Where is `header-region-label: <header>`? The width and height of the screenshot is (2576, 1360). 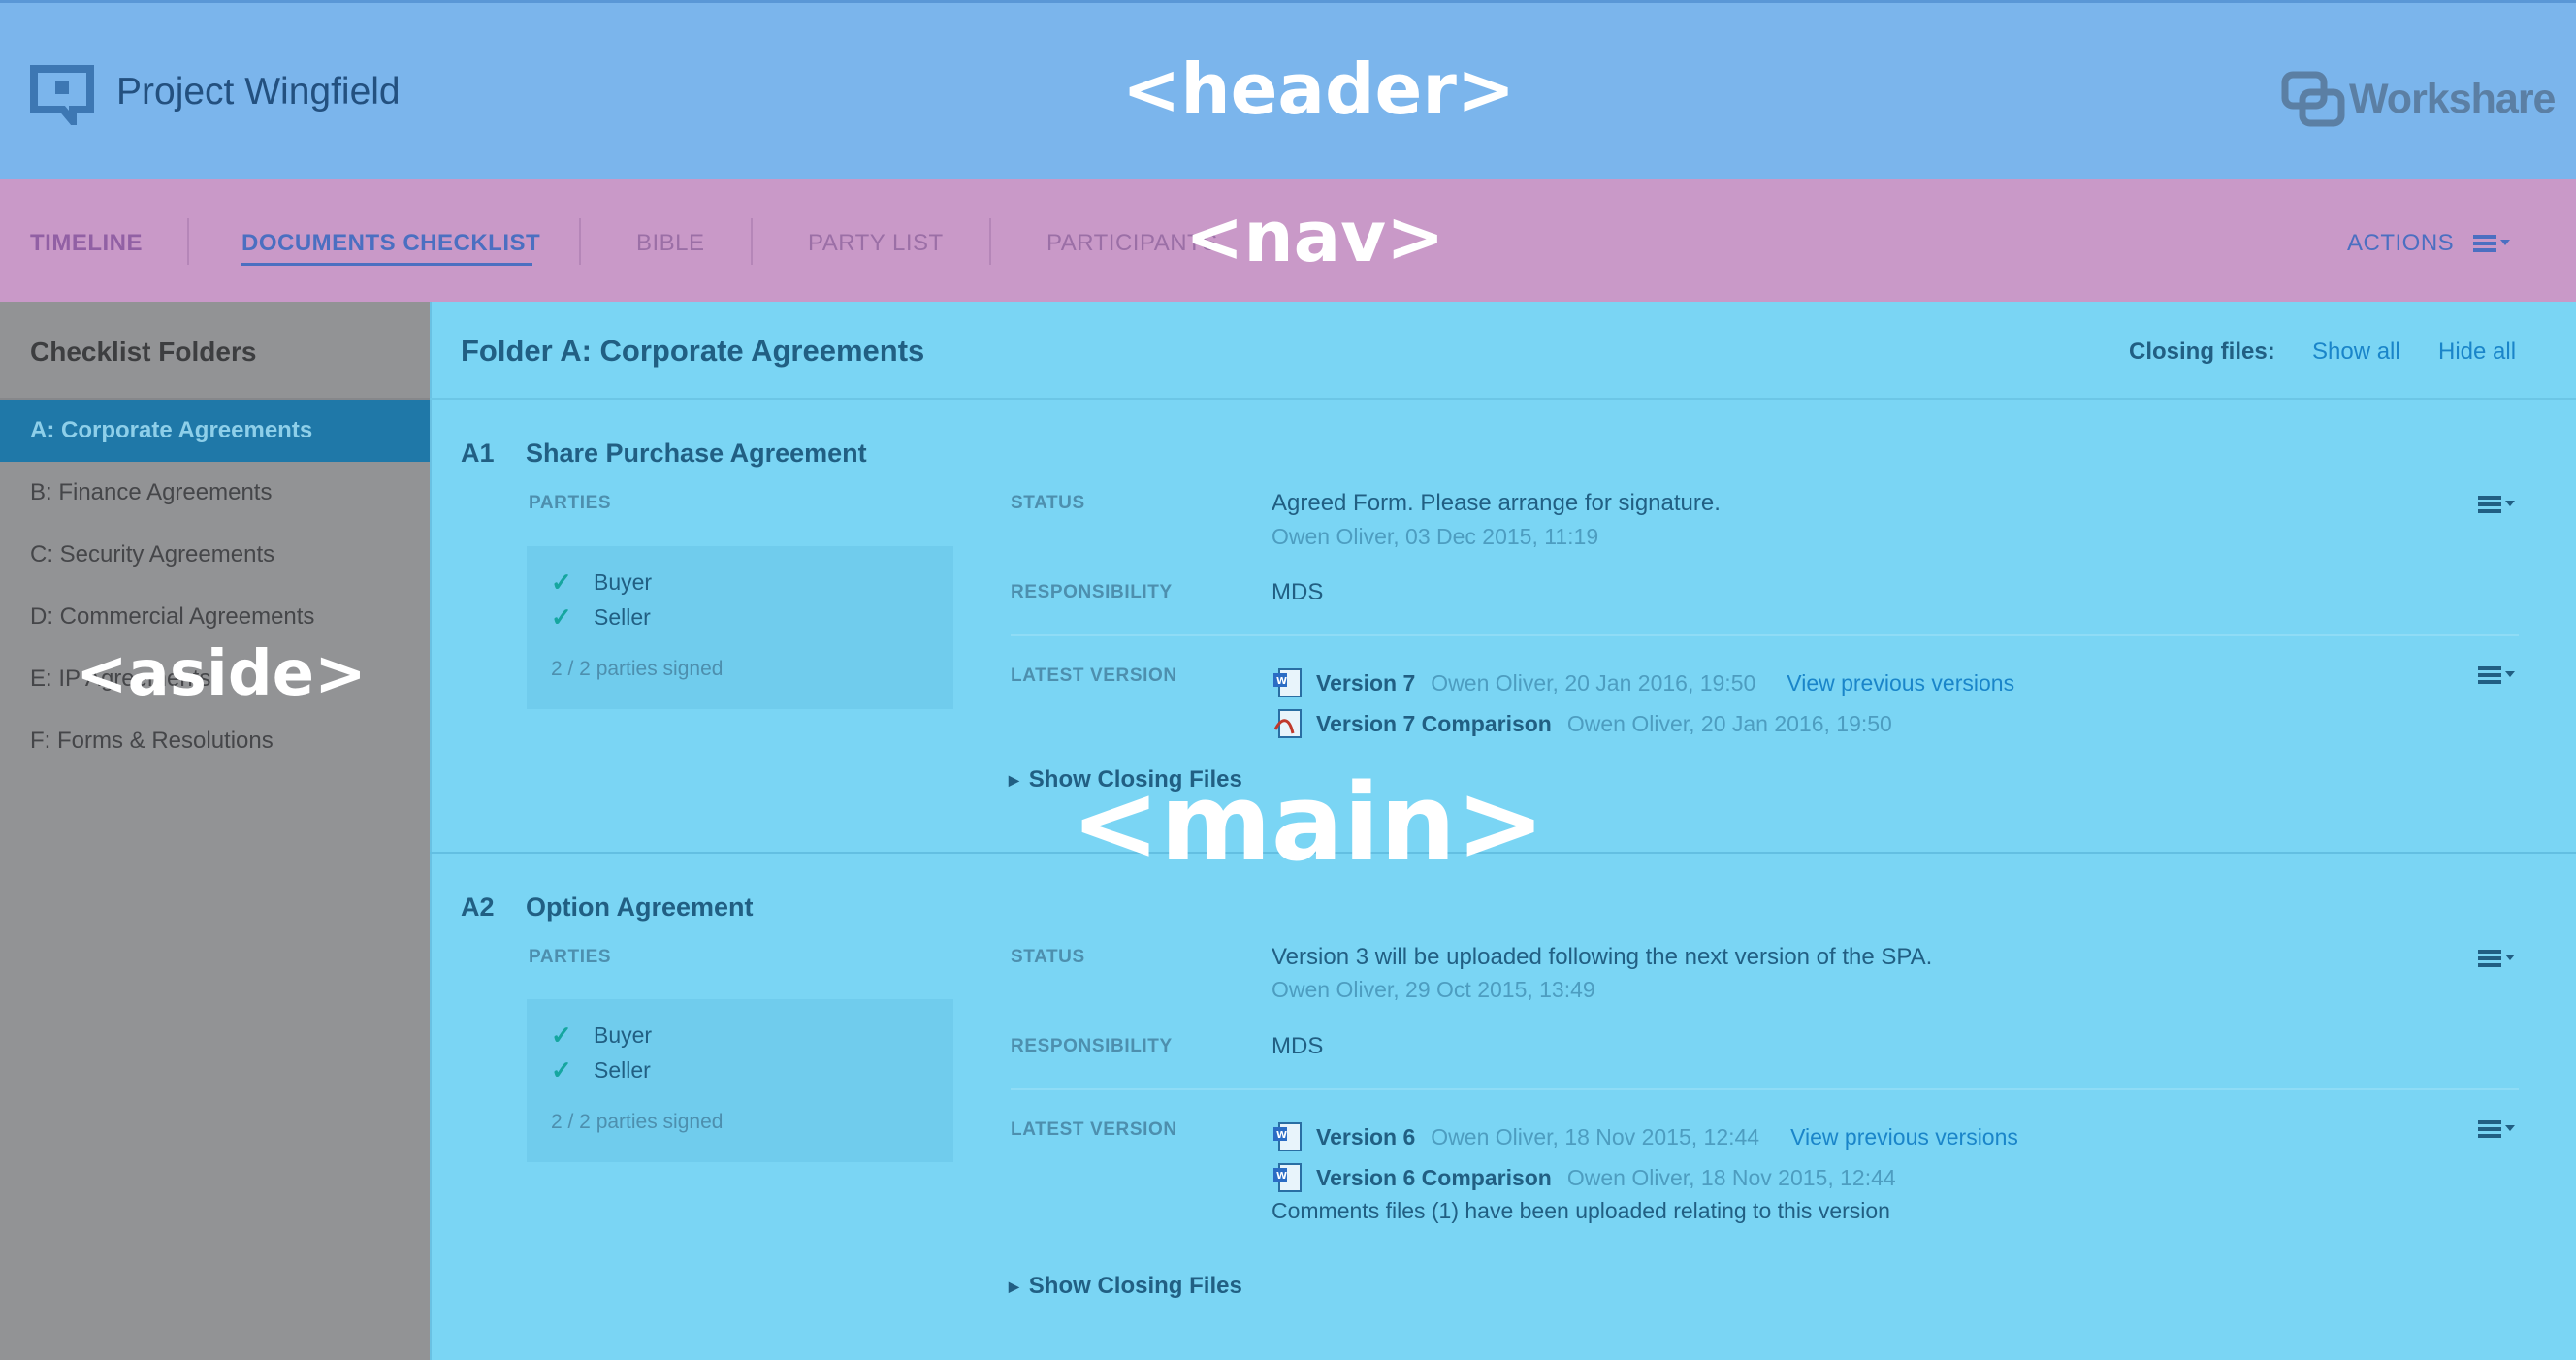
header-region-label: <header> is located at coordinates (1319, 89).